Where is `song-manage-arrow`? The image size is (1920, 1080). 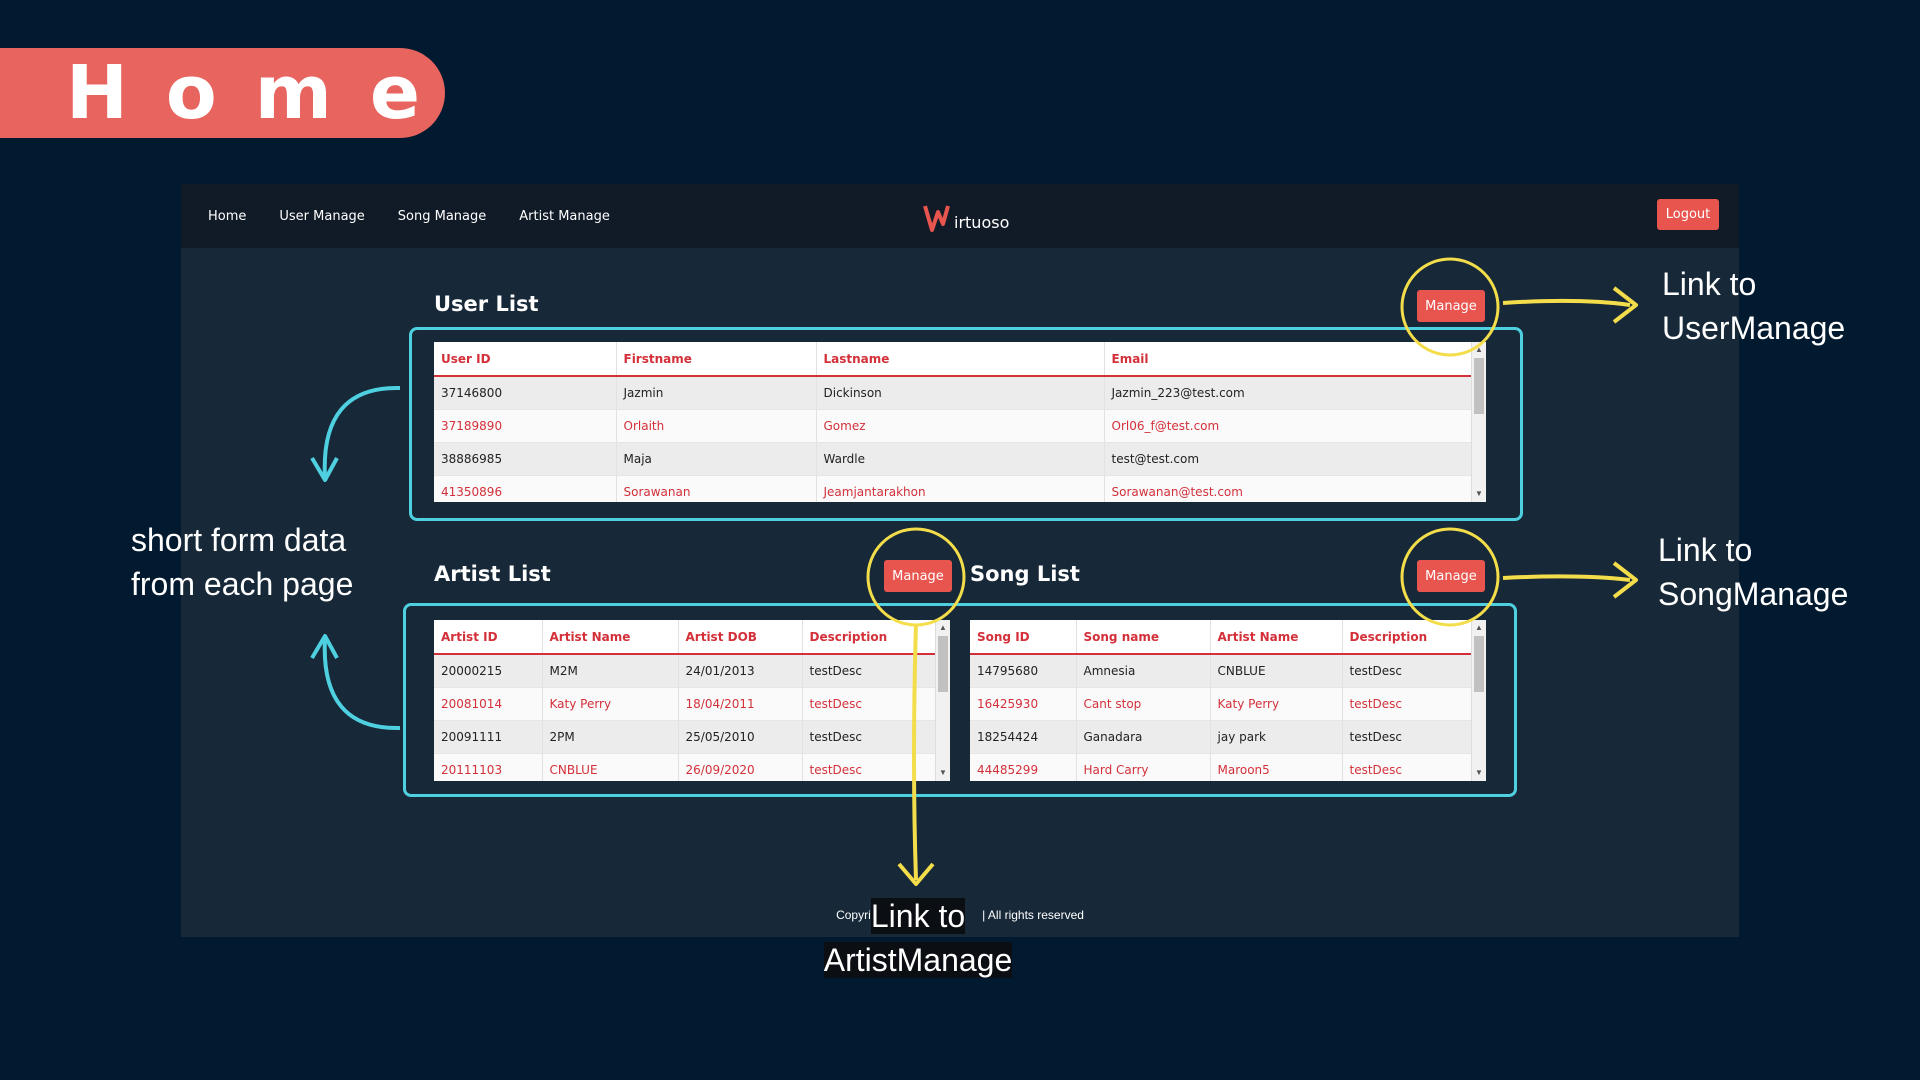 song-manage-arrow is located at coordinates (1566, 578).